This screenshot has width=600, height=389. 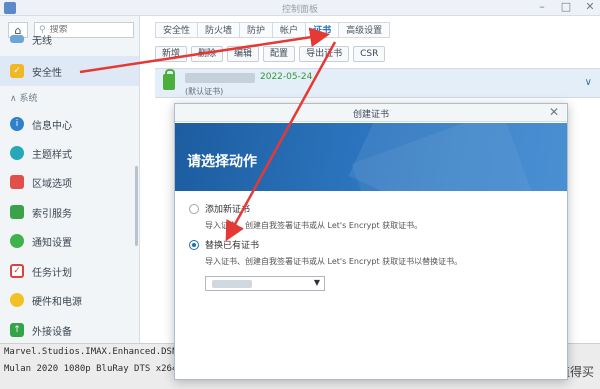 What do you see at coordinates (28, 99) in the screenshot?
I see `group-label: 系统` at bounding box center [28, 99].